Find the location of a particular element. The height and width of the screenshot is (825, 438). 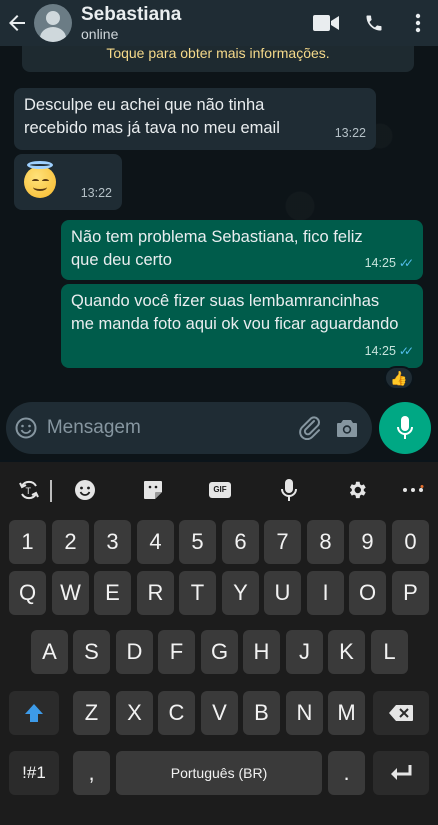

shift-key is located at coordinates (34, 713).